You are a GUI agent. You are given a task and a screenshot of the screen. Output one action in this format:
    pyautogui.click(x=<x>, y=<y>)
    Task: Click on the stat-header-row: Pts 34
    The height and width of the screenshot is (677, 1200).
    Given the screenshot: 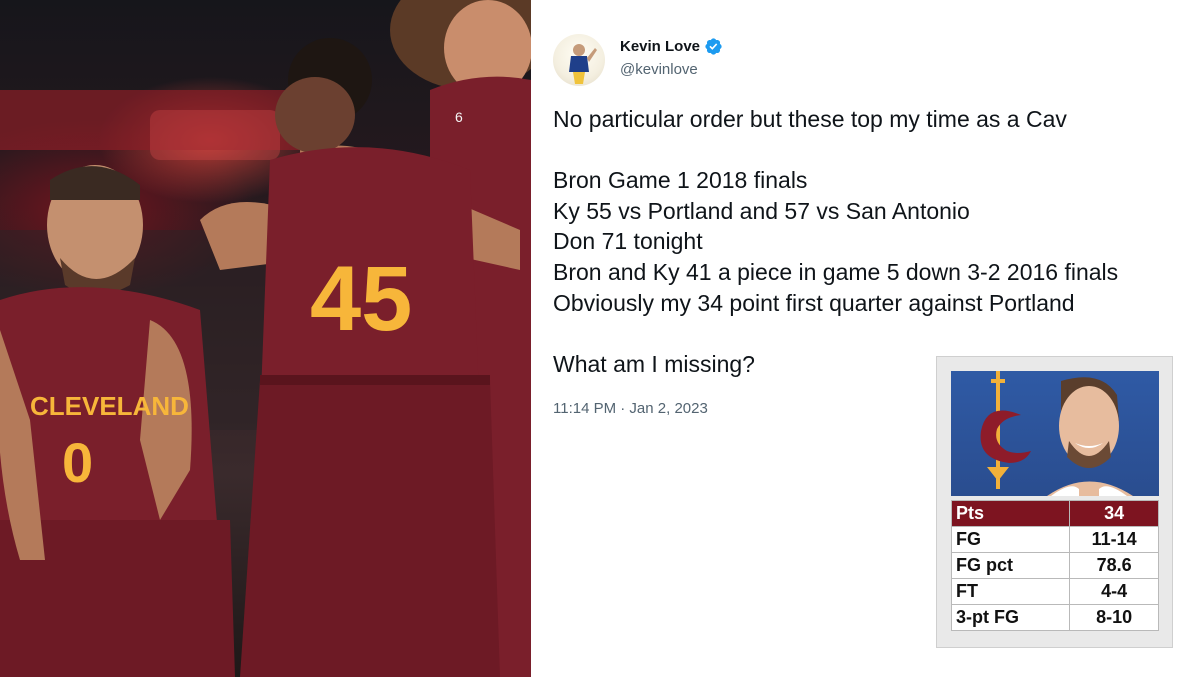 What is the action you would take?
    pyautogui.click(x=1054, y=513)
    